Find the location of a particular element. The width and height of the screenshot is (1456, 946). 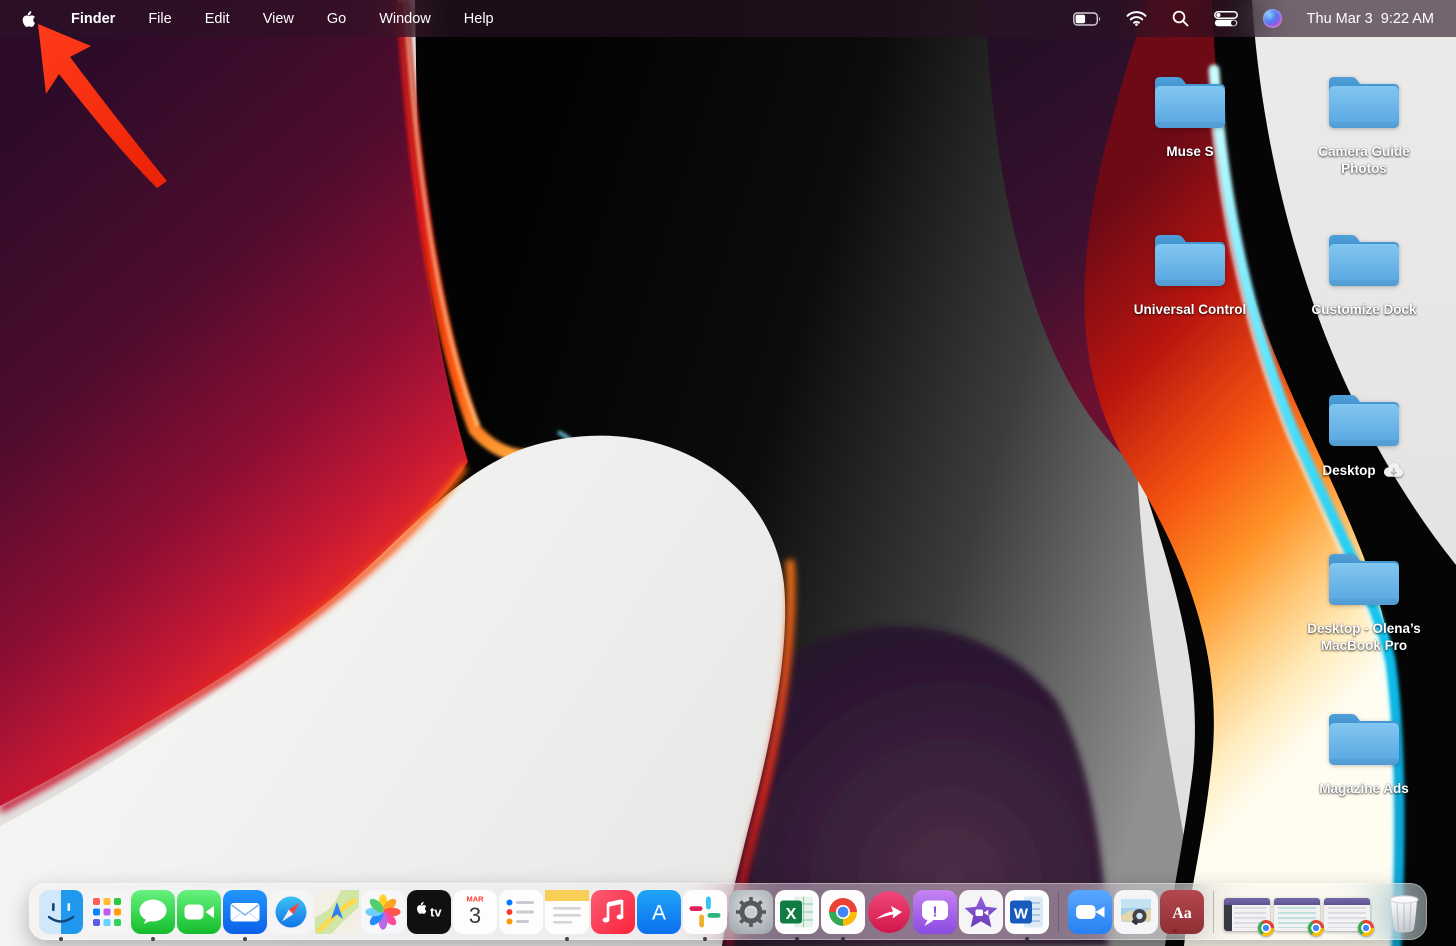

folder-label: Customize Dock is located at coordinates (1364, 309).